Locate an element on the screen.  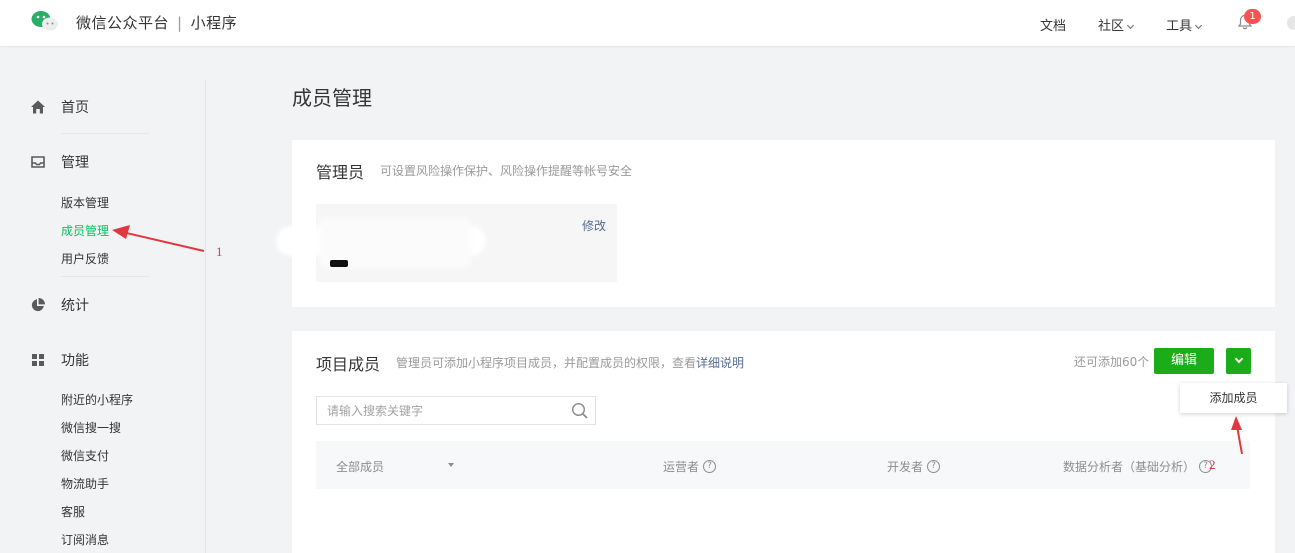
sidebar-item-logistics: 物流助手 is located at coordinates (85, 483).